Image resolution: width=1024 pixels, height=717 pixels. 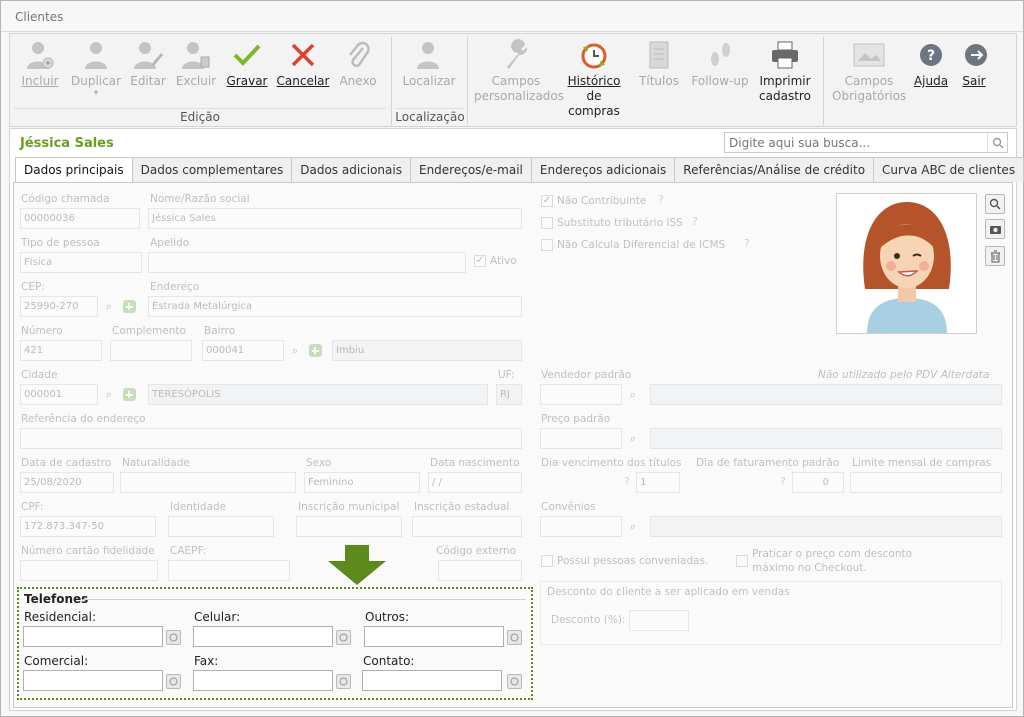 What do you see at coordinates (81, 262) in the screenshot?
I see `tipo-select: Física` at bounding box center [81, 262].